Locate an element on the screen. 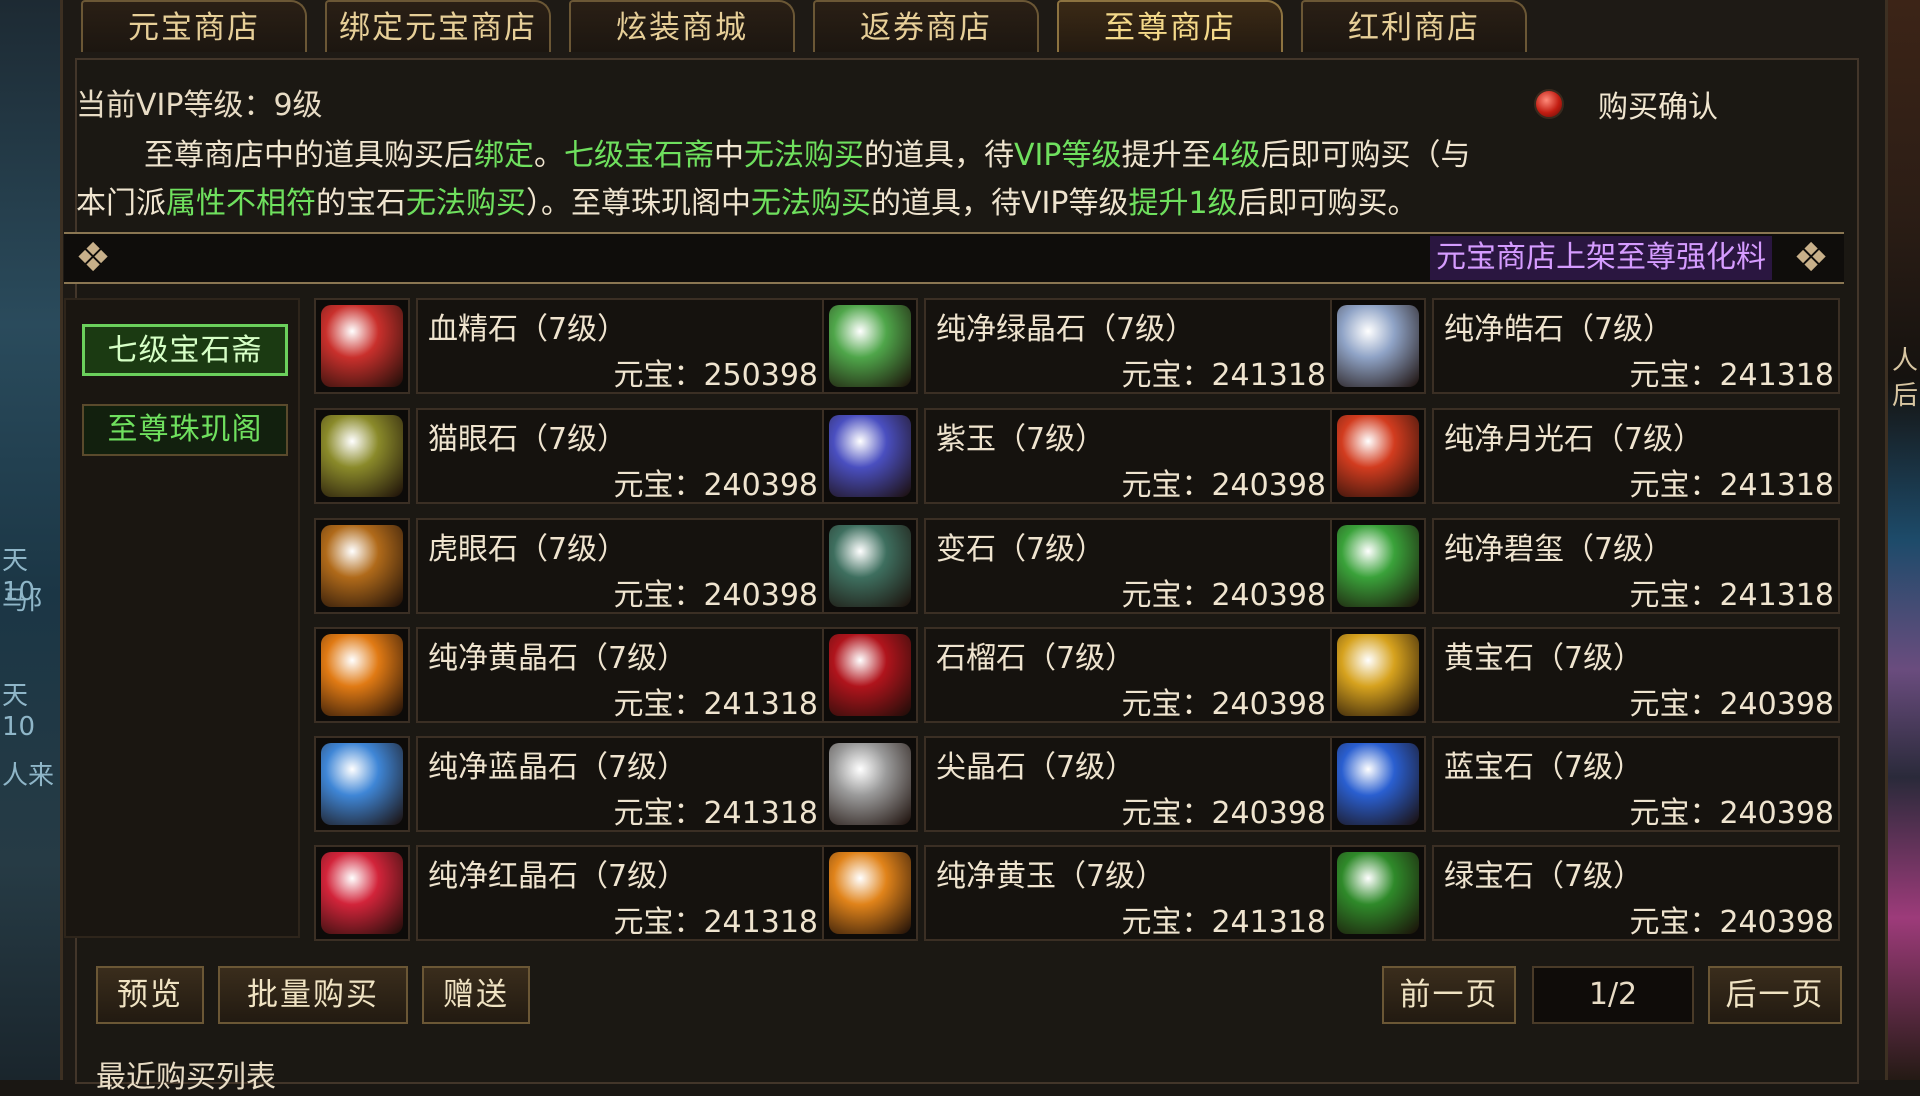 The height and width of the screenshot is (1096, 1920). shop-item: 纯净蓝晶石（7级） 元宝：241318 is located at coordinates (569, 786).